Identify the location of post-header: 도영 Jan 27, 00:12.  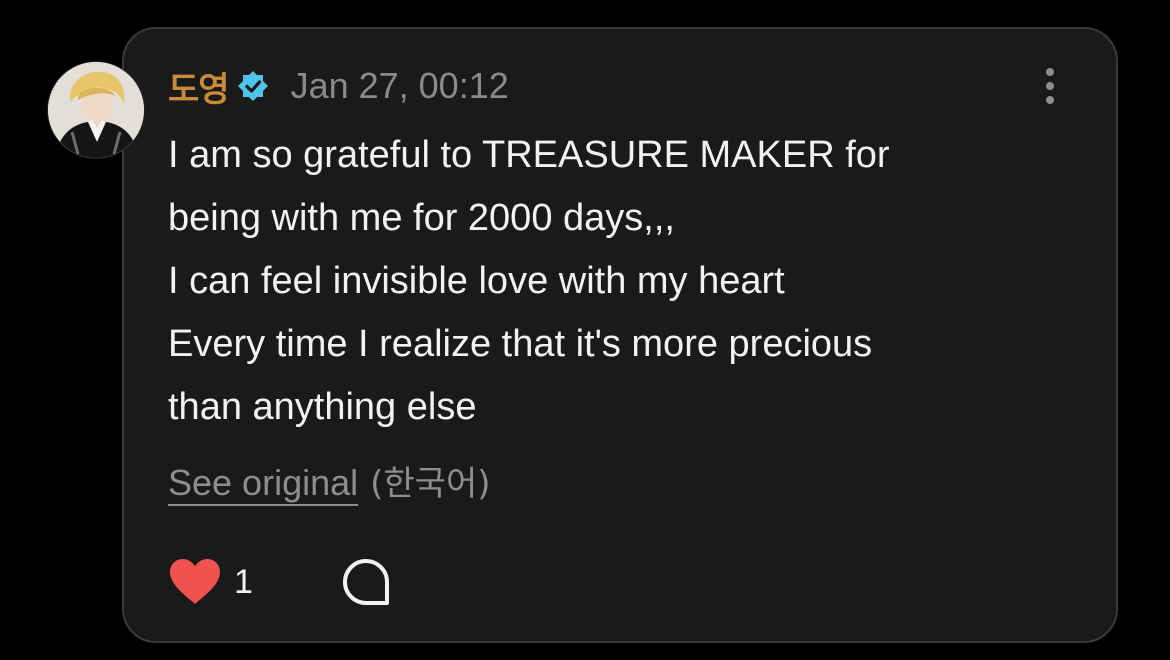
(338, 86).